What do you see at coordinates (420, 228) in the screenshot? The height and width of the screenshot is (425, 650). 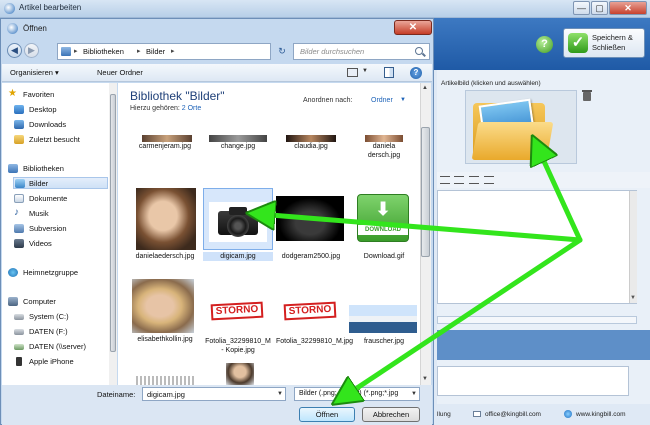 I see `arrow-to-digicam` at bounding box center [420, 228].